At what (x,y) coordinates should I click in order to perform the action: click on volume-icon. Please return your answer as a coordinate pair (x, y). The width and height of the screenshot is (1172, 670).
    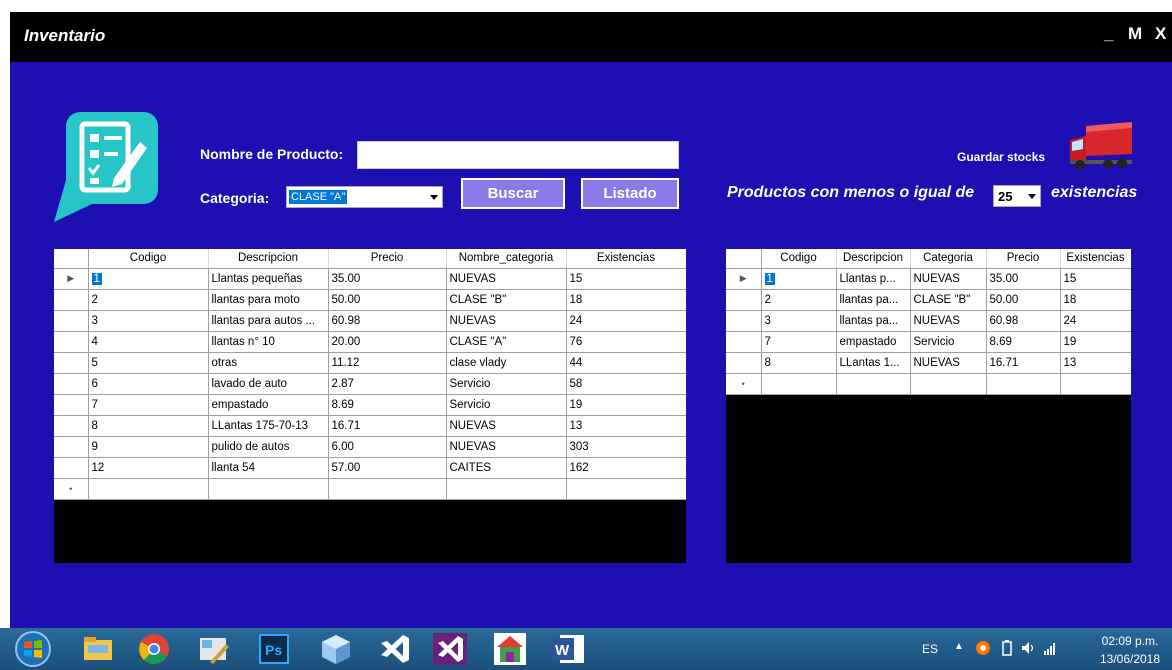
    Looking at the image, I should click on (1028, 648).